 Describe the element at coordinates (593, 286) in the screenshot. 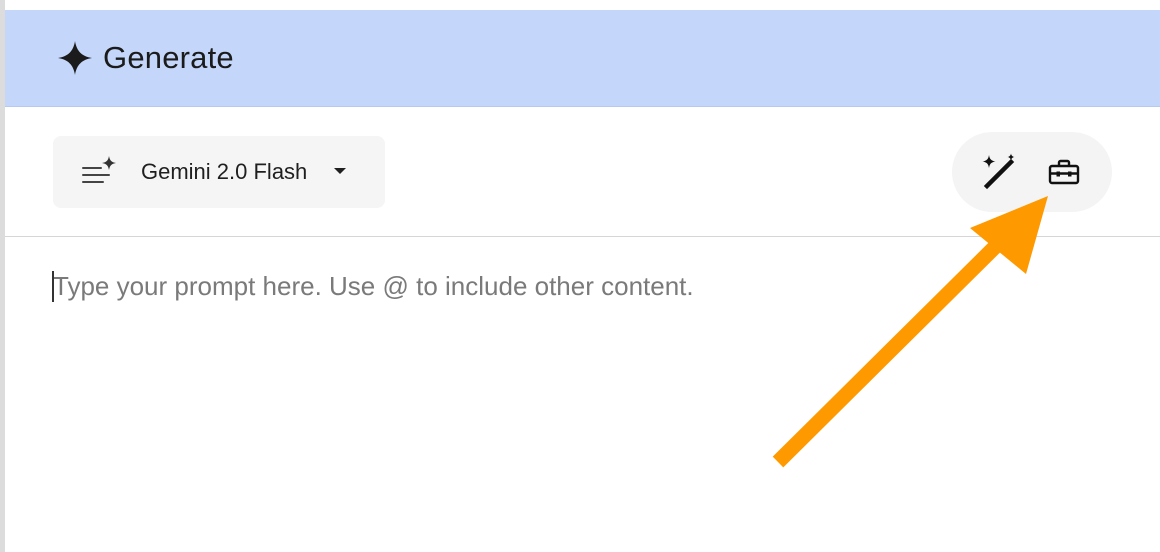

I see `prompt-input` at that location.